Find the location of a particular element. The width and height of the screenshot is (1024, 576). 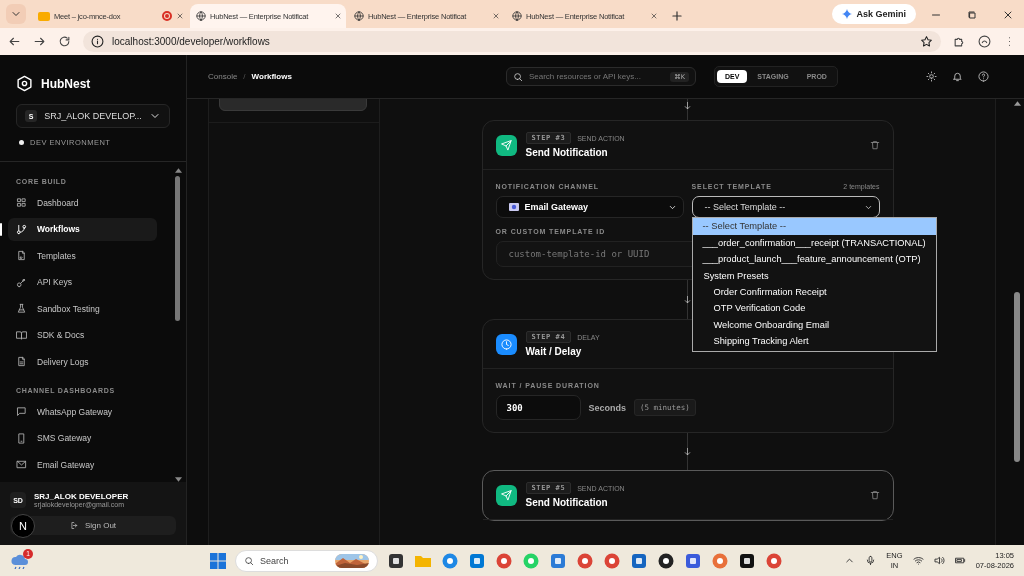

puzzle-icon is located at coordinates (959, 41).